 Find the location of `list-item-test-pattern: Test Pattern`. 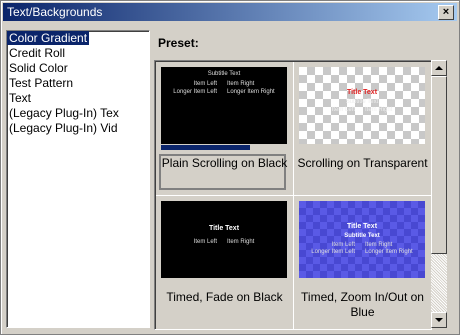

list-item-test-pattern: Test Pattern is located at coordinates (78, 83).